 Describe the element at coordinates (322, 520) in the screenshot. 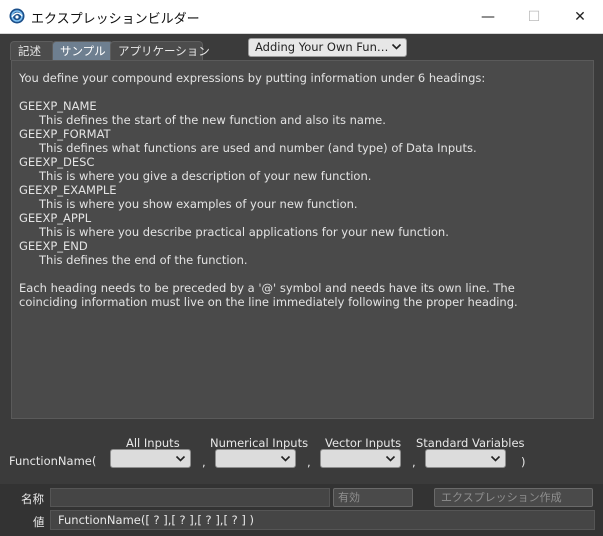

I see `value-field: FunctionName([ ? ],[ ? ],[ ? ],[ ? ] )` at that location.